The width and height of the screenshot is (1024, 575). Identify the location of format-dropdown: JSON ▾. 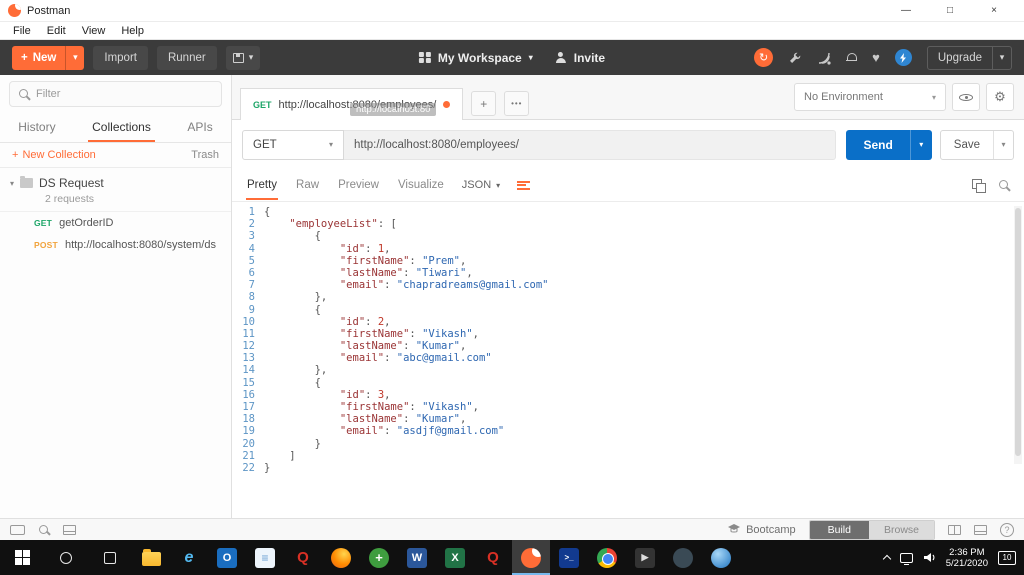
(481, 185).